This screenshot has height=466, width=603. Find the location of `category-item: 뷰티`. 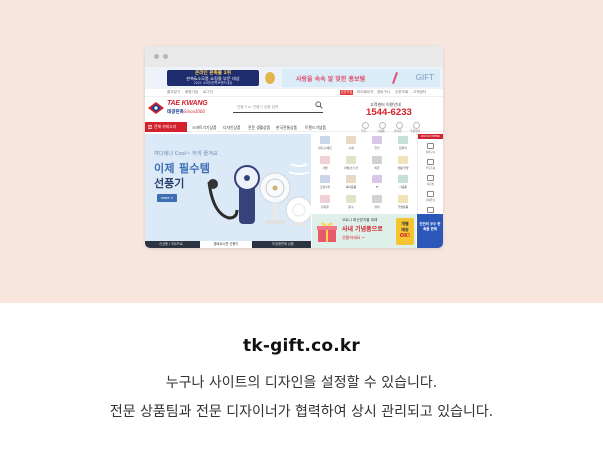

category-item: 뷰티 is located at coordinates (377, 203).